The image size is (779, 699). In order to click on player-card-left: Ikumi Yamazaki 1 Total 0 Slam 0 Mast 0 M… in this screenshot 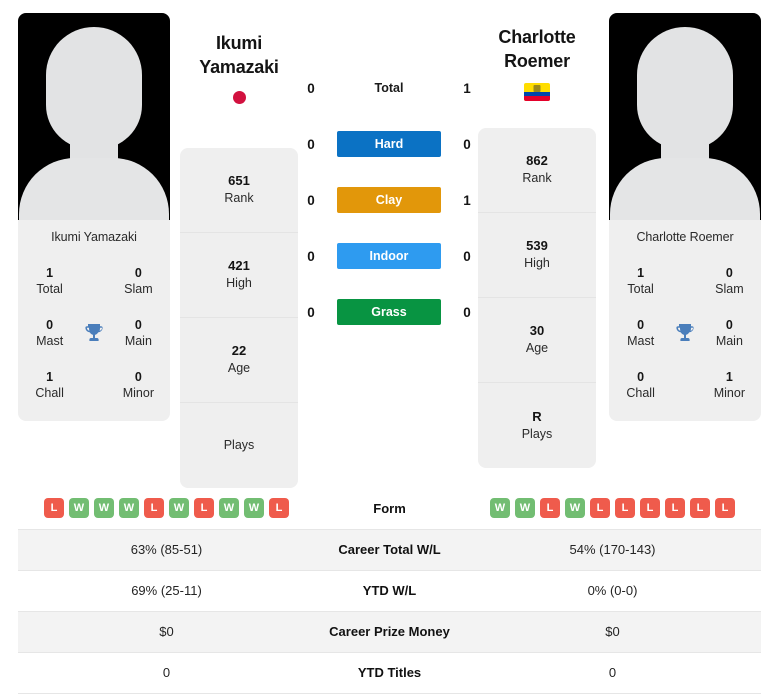, I will do `click(94, 217)`.